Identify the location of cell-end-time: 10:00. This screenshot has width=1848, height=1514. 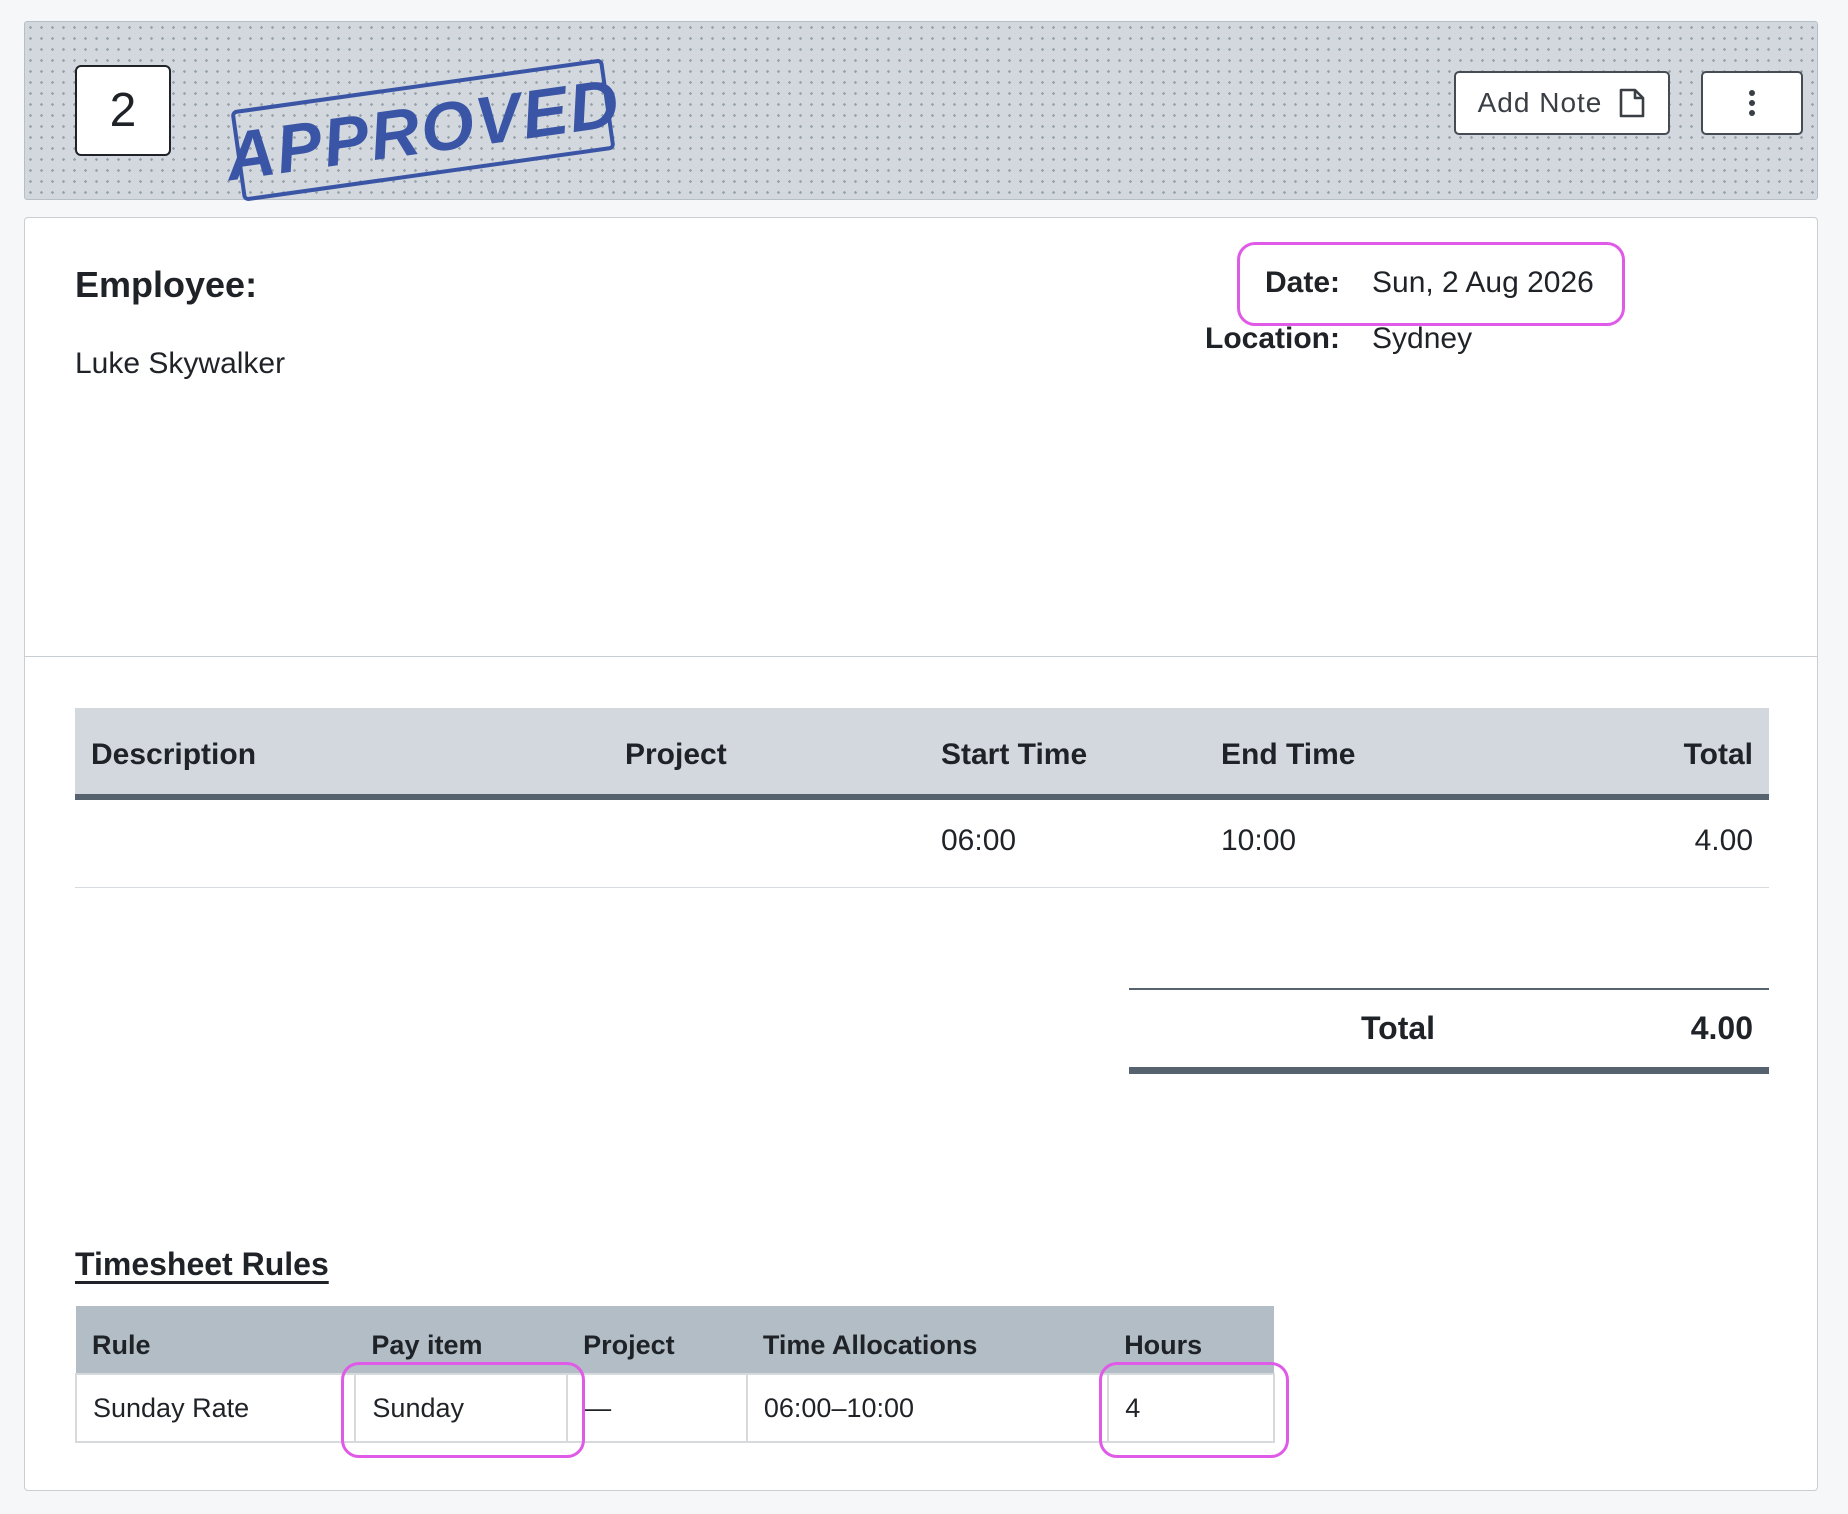
(1259, 840).